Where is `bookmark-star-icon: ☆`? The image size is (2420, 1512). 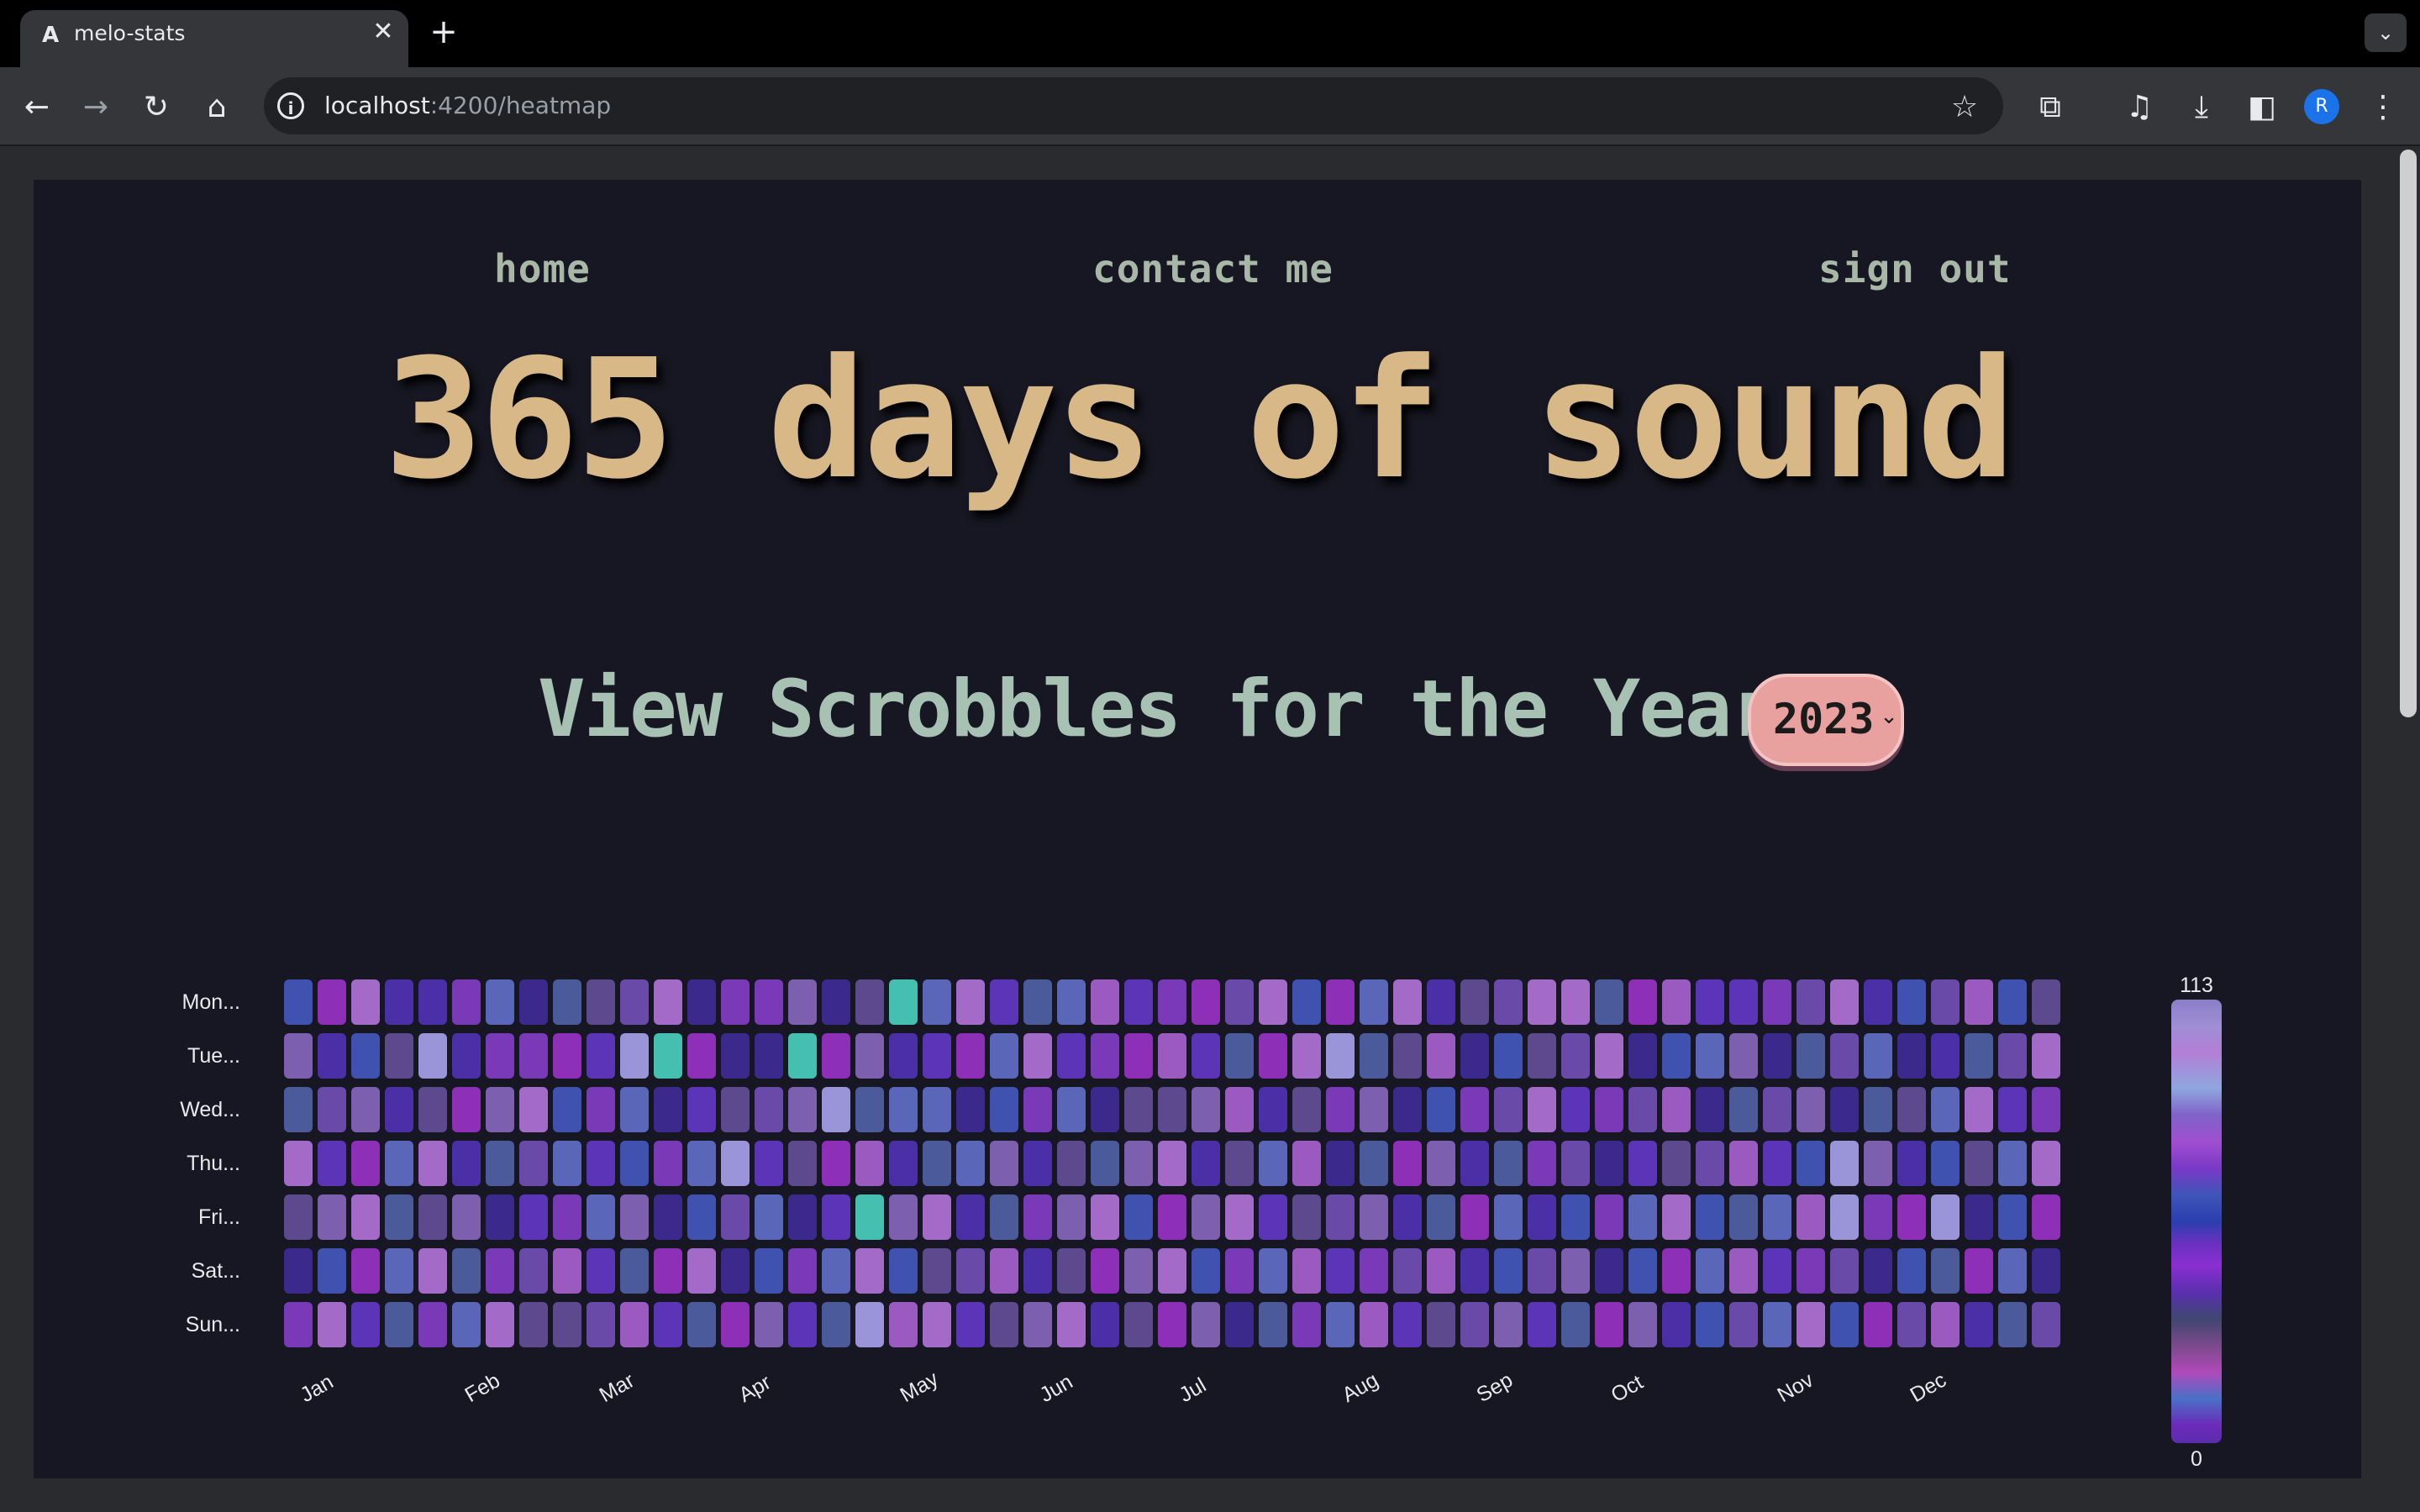 bookmark-star-icon: ☆ is located at coordinates (1965, 107).